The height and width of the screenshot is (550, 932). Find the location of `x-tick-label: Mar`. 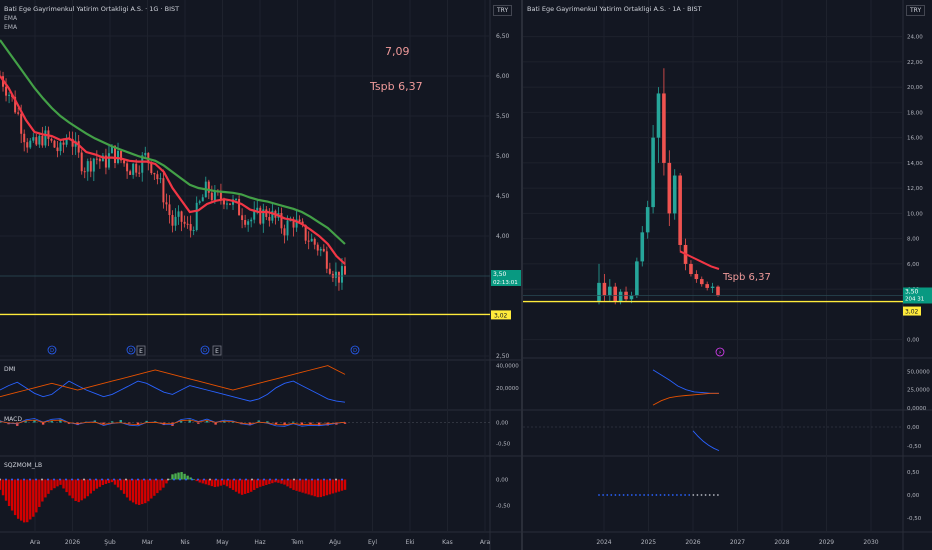

x-tick-label: Mar is located at coordinates (148, 542).